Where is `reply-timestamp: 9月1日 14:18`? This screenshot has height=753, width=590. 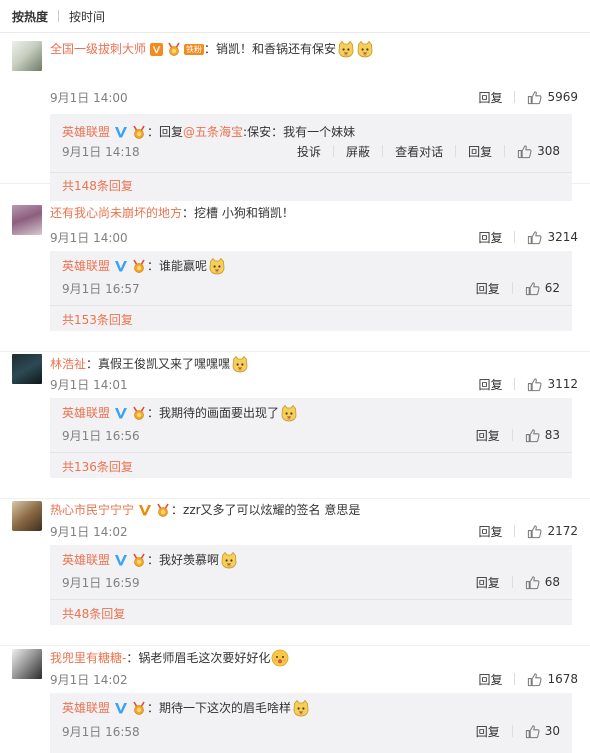 reply-timestamp: 9月1日 14:18 is located at coordinates (101, 151).